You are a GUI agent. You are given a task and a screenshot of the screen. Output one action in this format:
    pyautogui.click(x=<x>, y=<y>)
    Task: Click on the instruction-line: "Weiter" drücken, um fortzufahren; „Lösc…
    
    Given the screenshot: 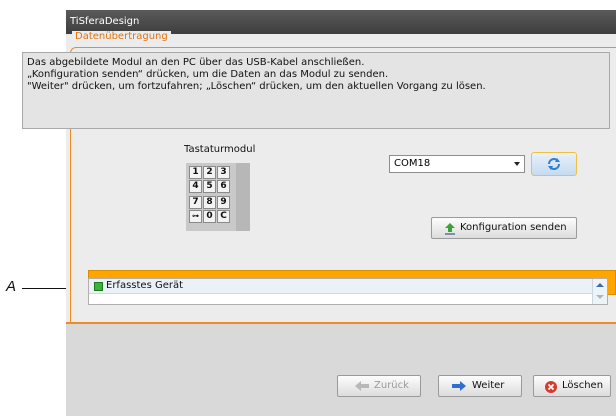 What is the action you would take?
    pyautogui.click(x=256, y=86)
    